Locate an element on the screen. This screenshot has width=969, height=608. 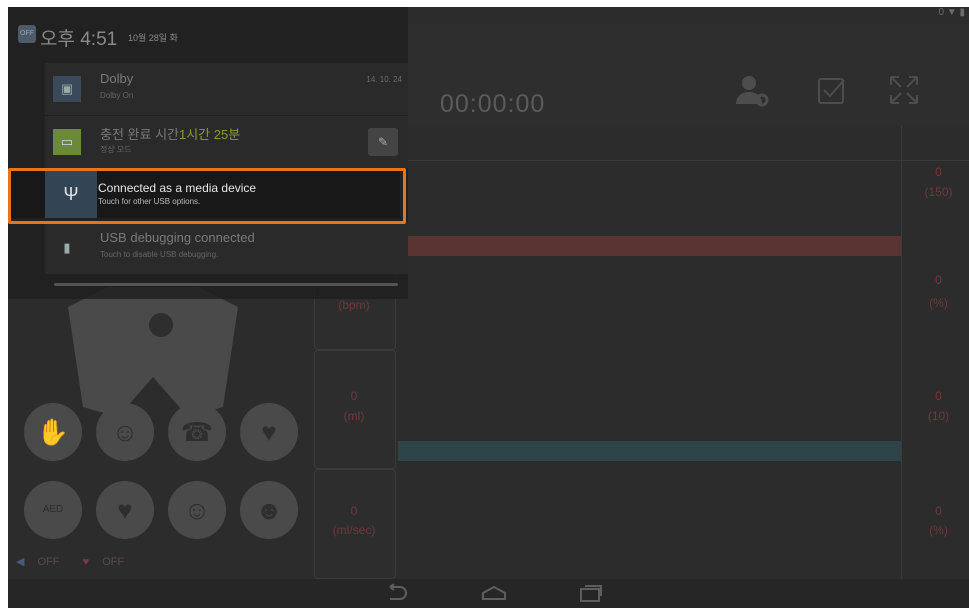
measurement-unit: (ml) is located at coordinates (354, 416).